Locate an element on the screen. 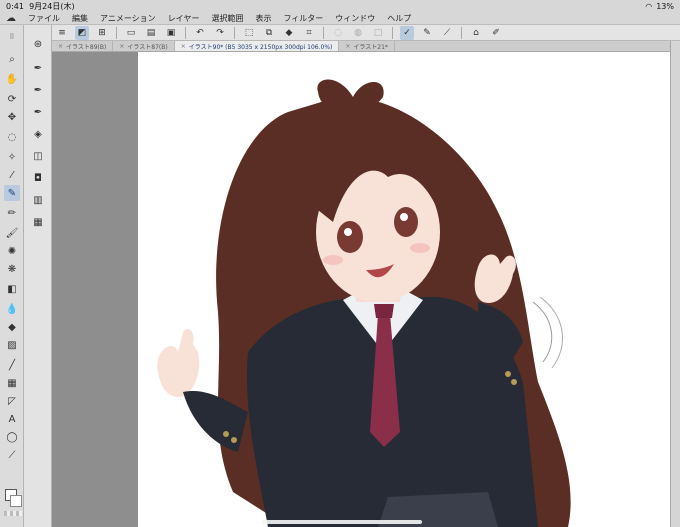 The width and height of the screenshot is (680, 527). tab-label: イラスト89(B) is located at coordinates (86, 47).